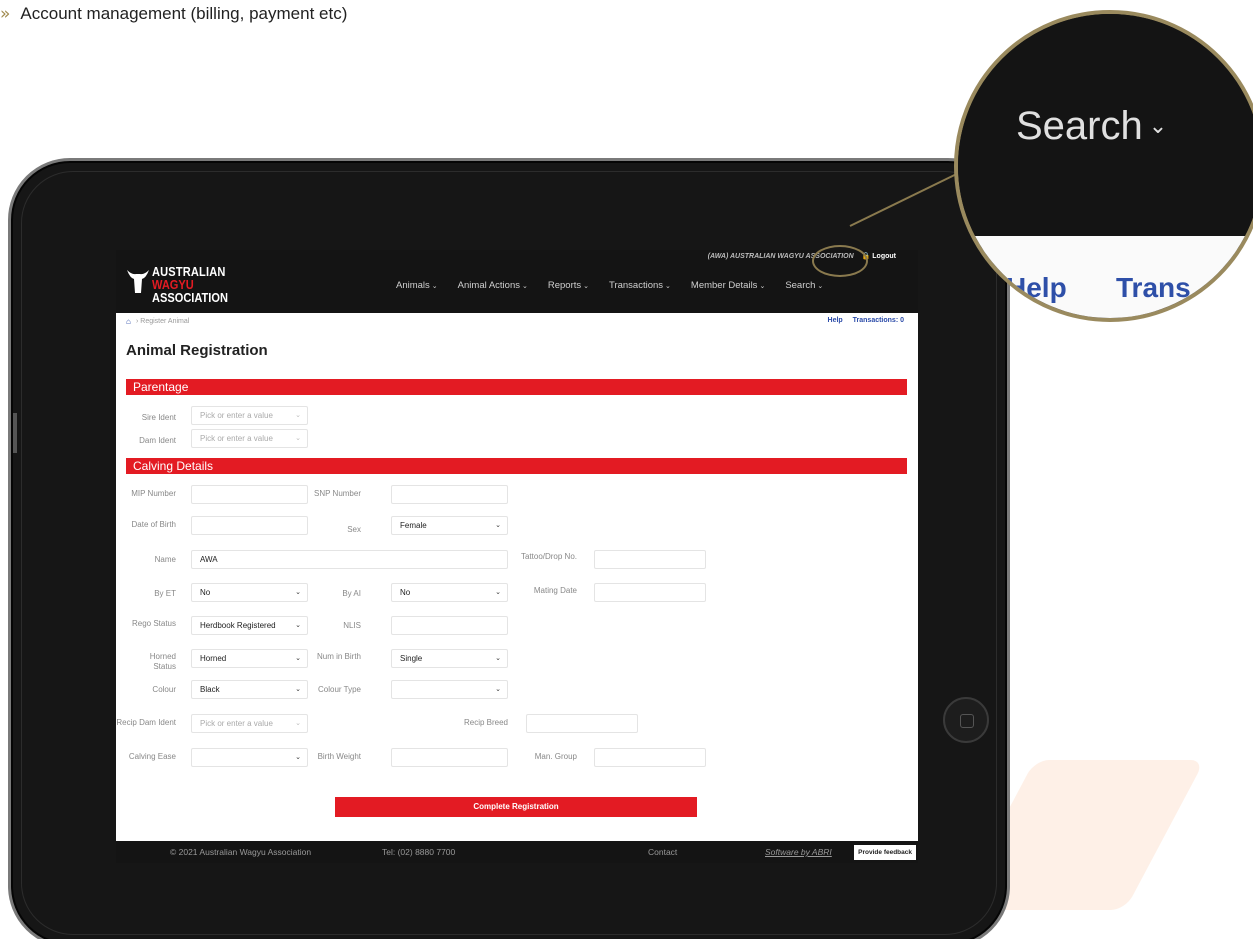  I want to click on recip-dam-ident-label: Recip Dam Ident, so click(146, 722).